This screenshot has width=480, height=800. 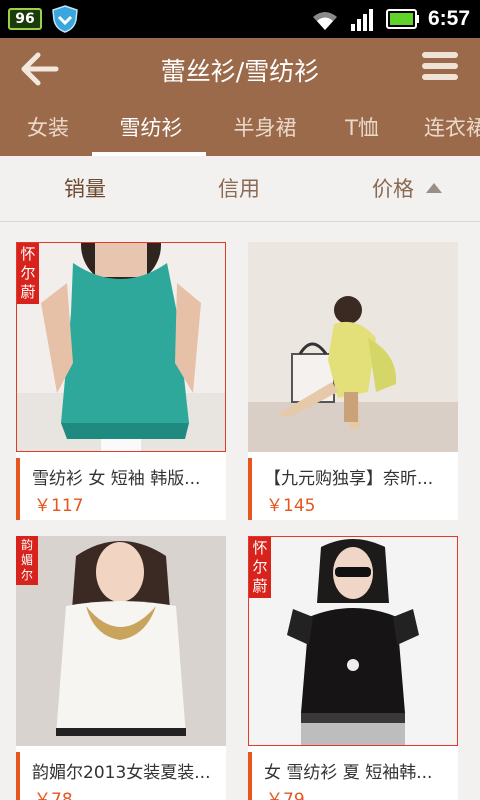 I want to click on sort-ascending-icon, so click(x=434, y=188).